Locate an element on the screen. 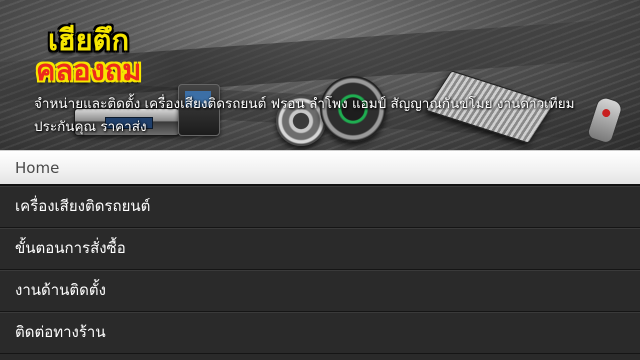 The height and width of the screenshot is (360, 640). menu-item-contact: ติดต่อทางร้าน is located at coordinates (320, 333).